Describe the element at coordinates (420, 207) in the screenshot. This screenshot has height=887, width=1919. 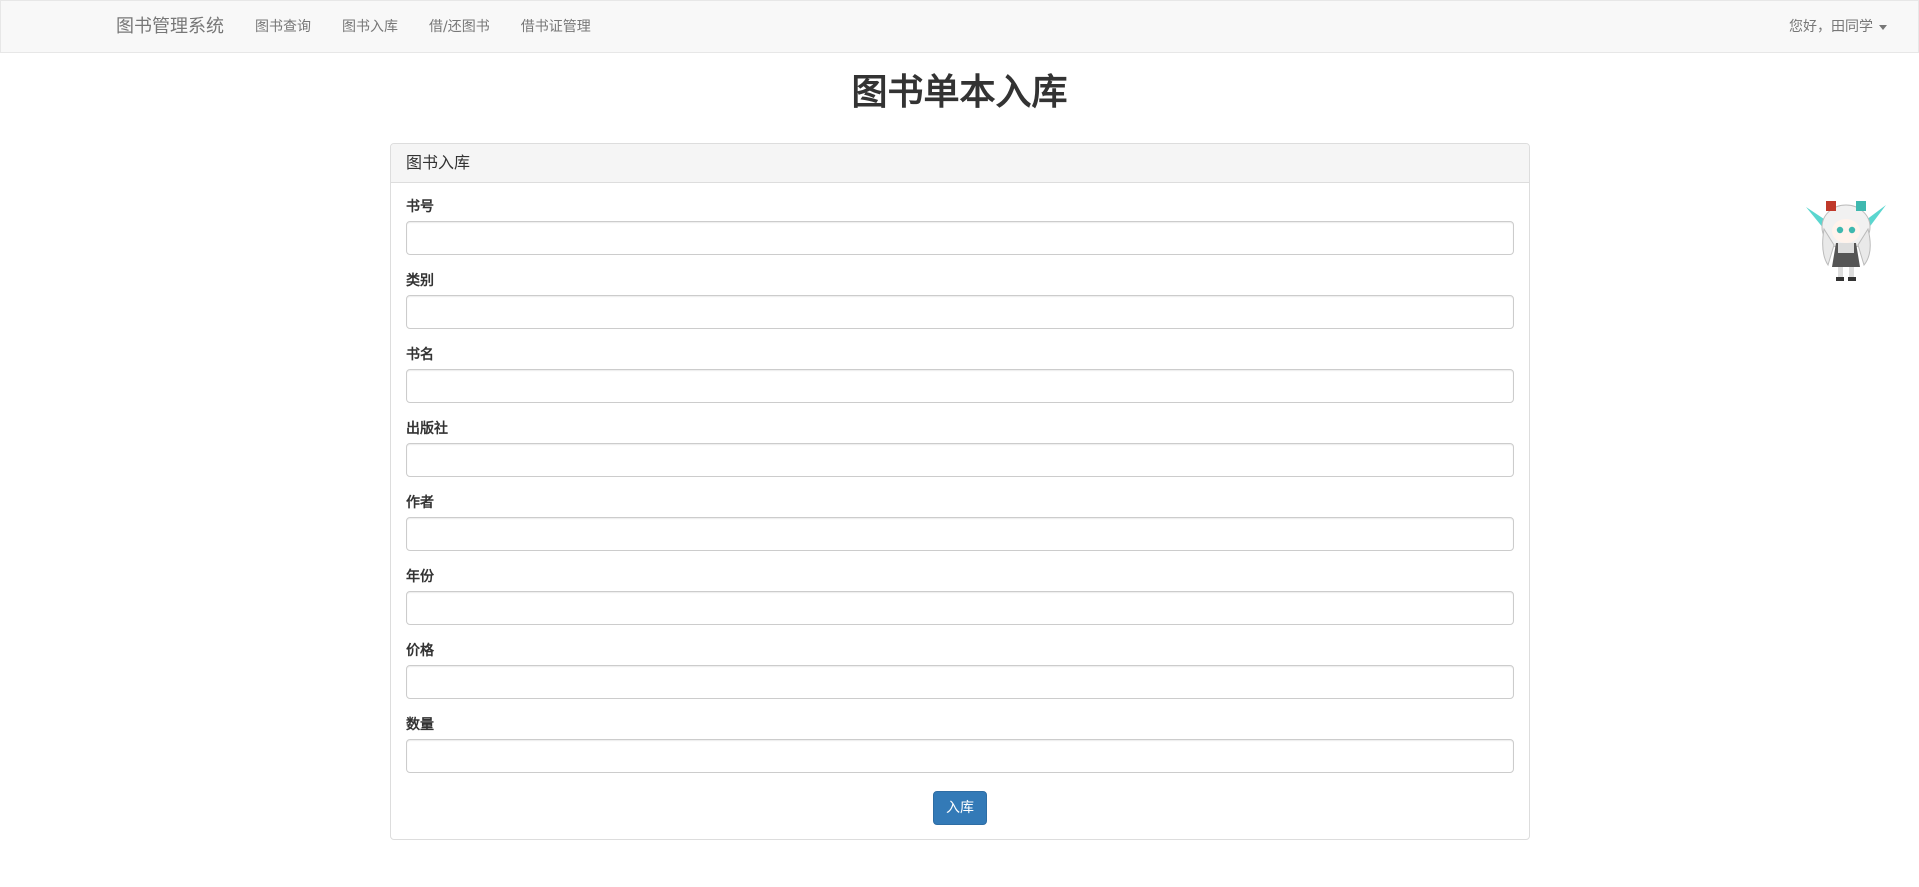
I see `book-id-label: 书号` at that location.